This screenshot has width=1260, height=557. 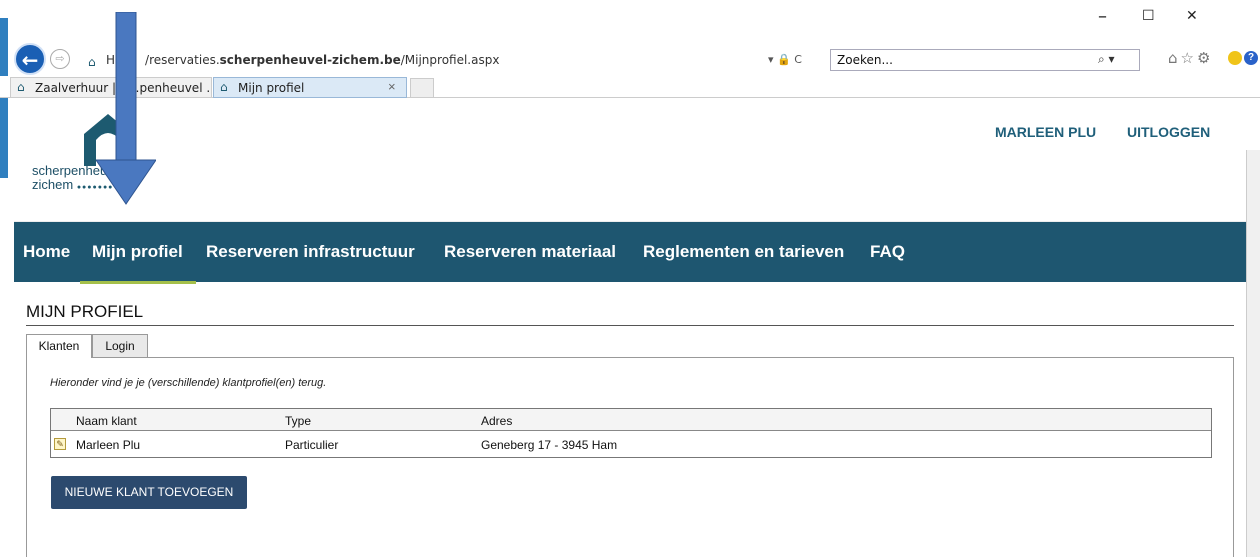 What do you see at coordinates (1192, 16) in the screenshot?
I see `close-window-button: ✕` at bounding box center [1192, 16].